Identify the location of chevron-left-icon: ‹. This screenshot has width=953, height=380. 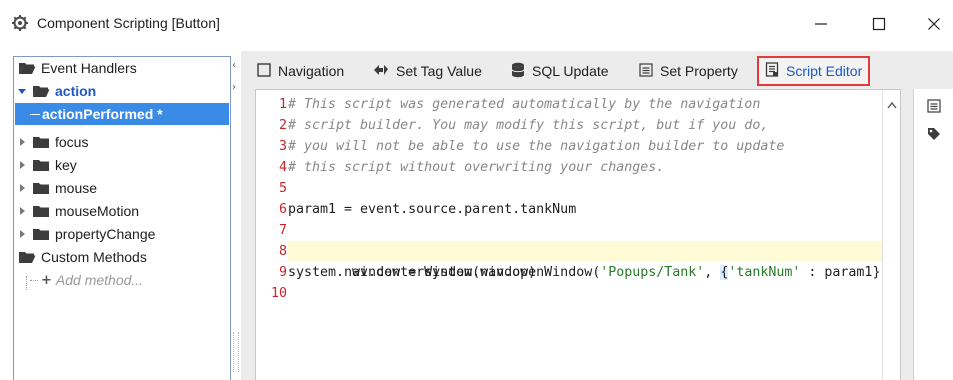
(234, 65).